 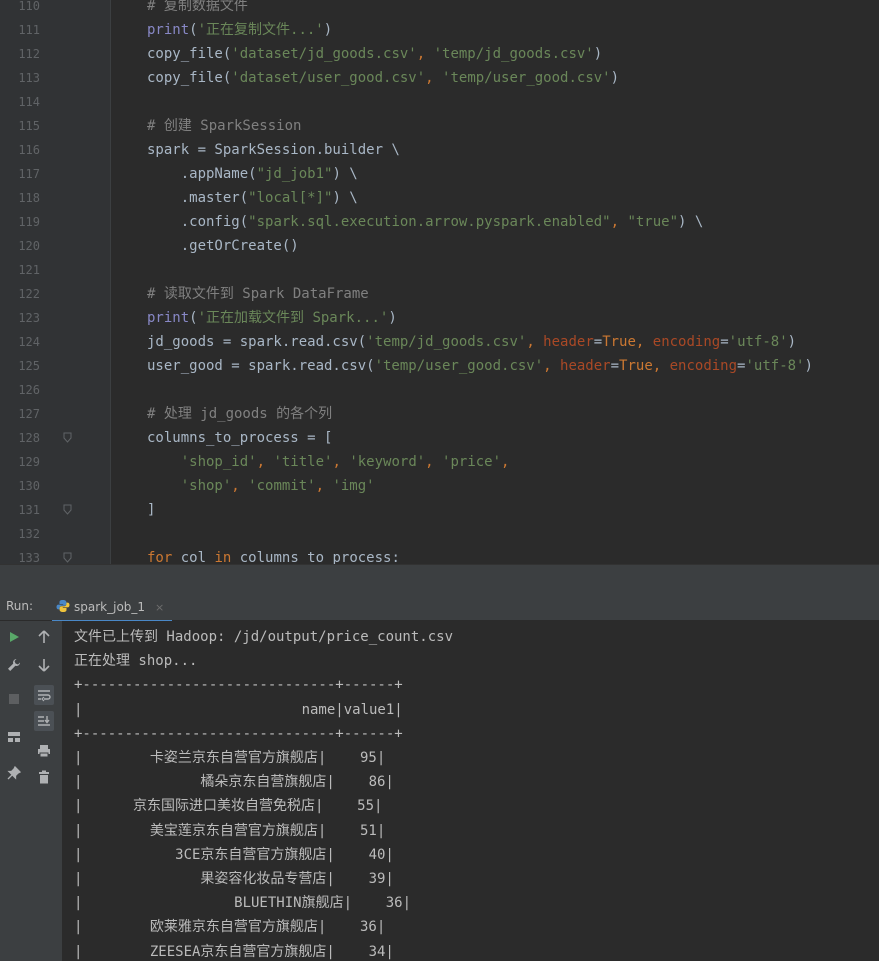 I want to click on code-token: jd_goods = spark.read.csv(, so click(x=257, y=342).